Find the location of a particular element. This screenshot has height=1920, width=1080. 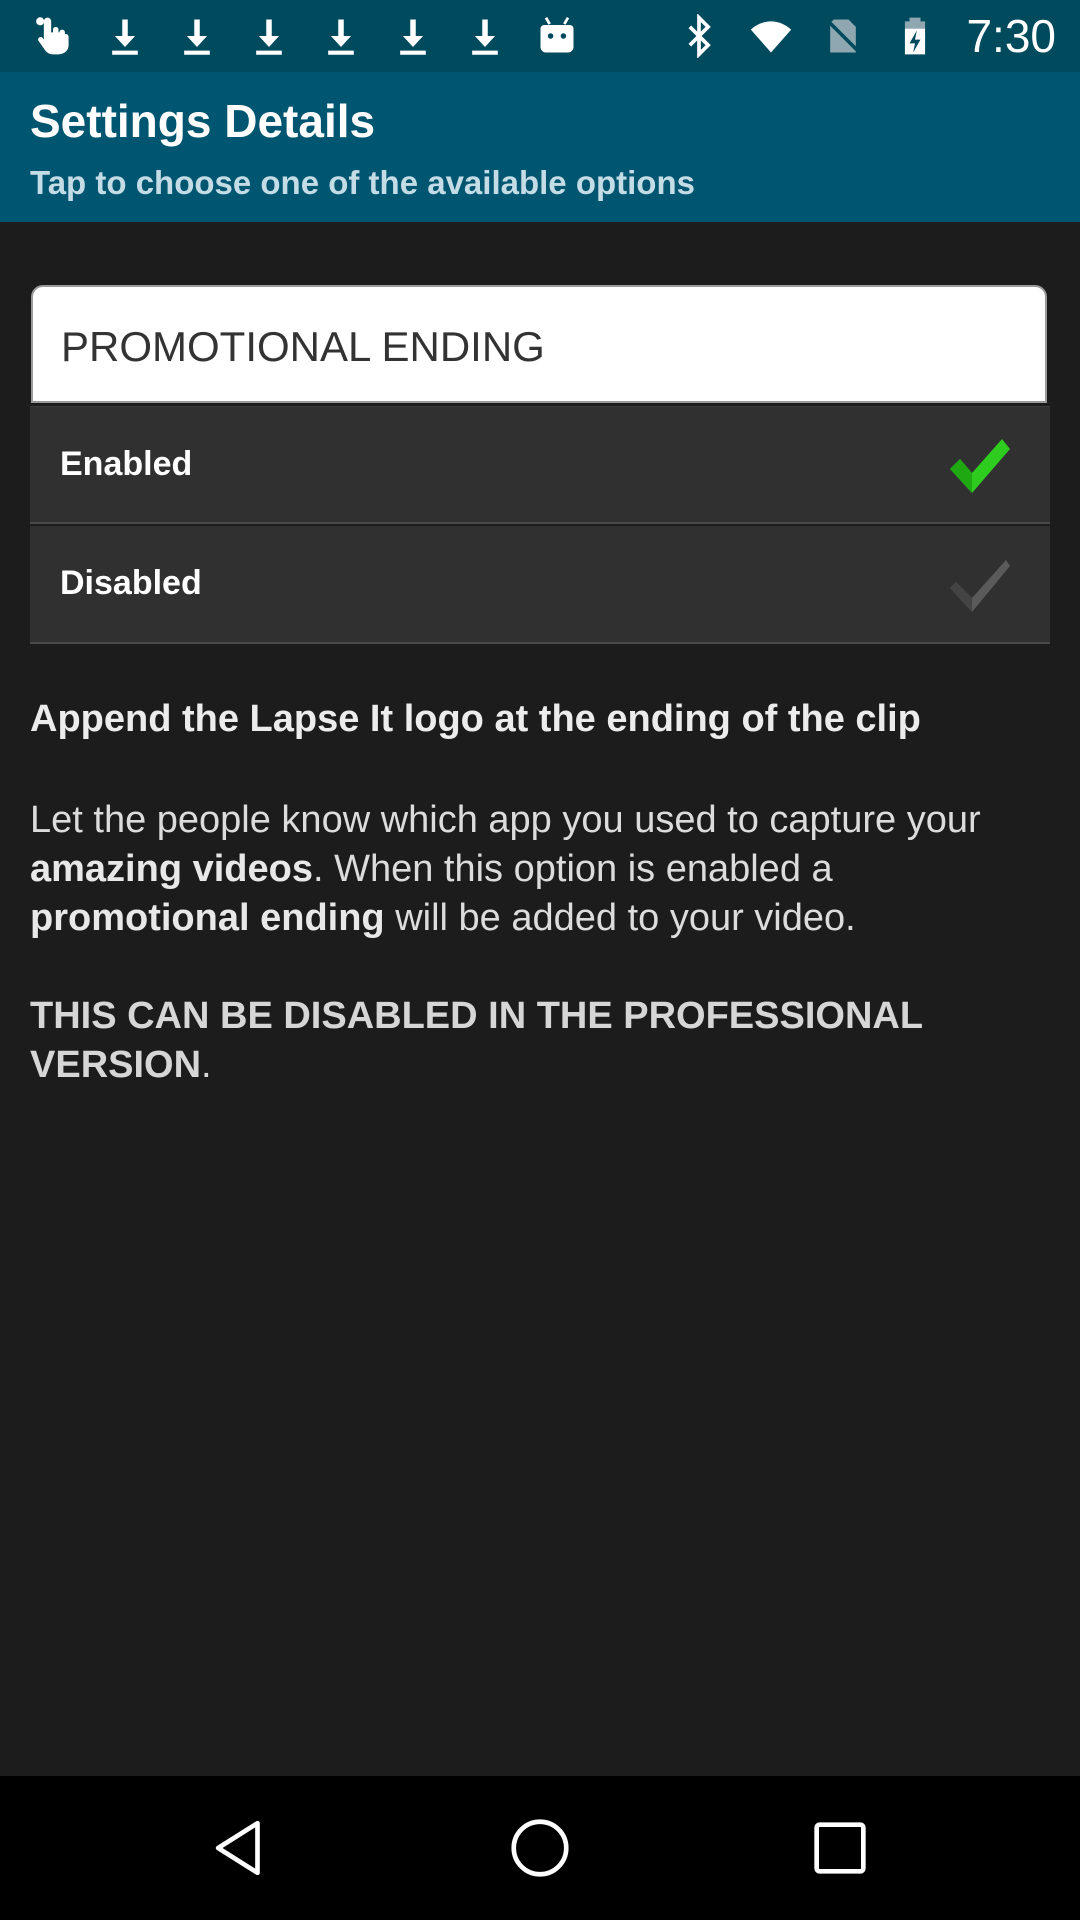

touch-icon is located at coordinates (53, 36).